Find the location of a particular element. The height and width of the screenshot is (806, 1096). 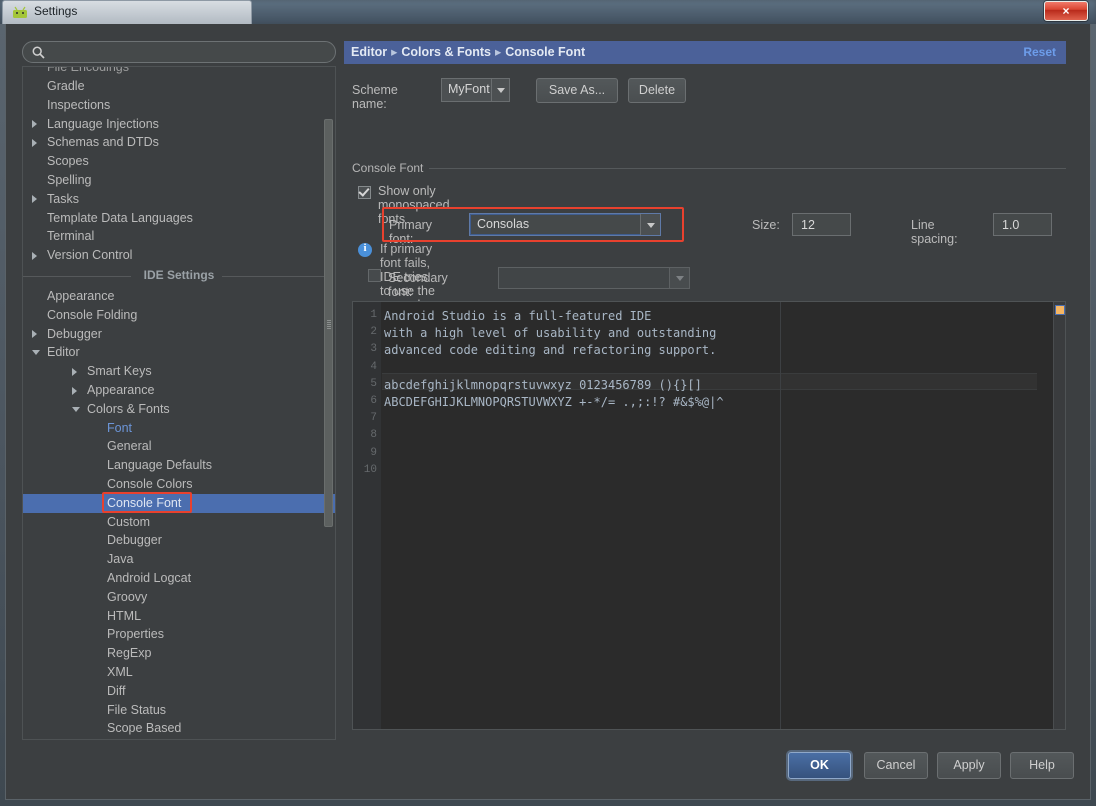

background-window-titles is located at coordinates (608, 12).